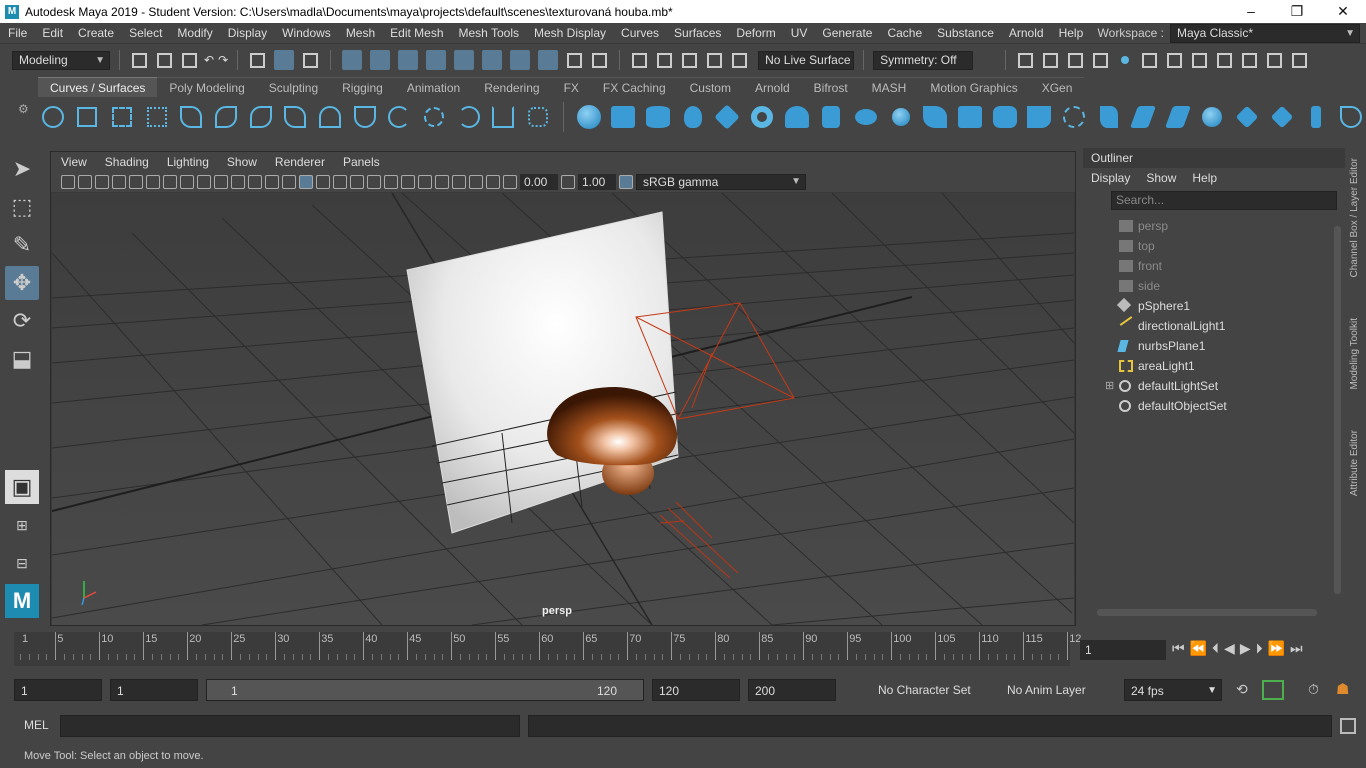 This screenshot has height=768, width=1366. Describe the element at coordinates (510, 182) in the screenshot. I see `exposure-icon` at that location.